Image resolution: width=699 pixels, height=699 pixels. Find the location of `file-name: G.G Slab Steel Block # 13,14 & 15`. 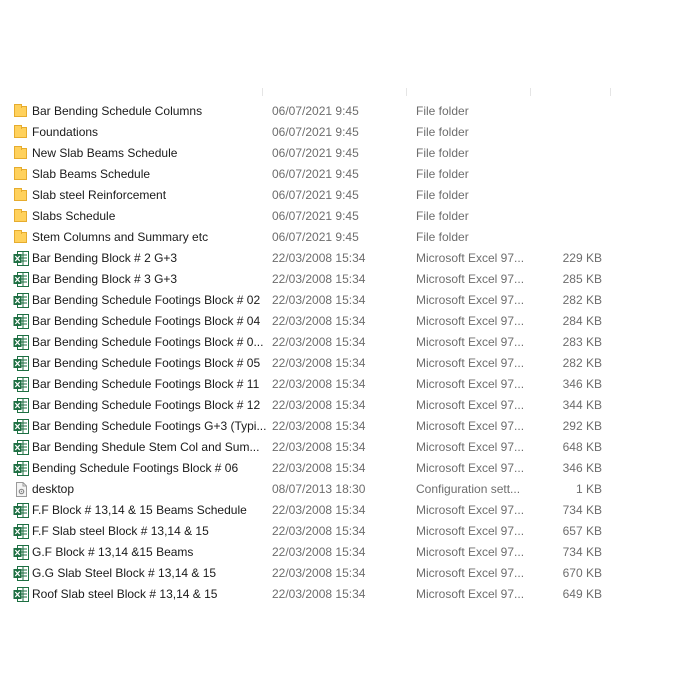

file-name: G.G Slab Steel Block # 13,14 & 15 is located at coordinates (124, 573).